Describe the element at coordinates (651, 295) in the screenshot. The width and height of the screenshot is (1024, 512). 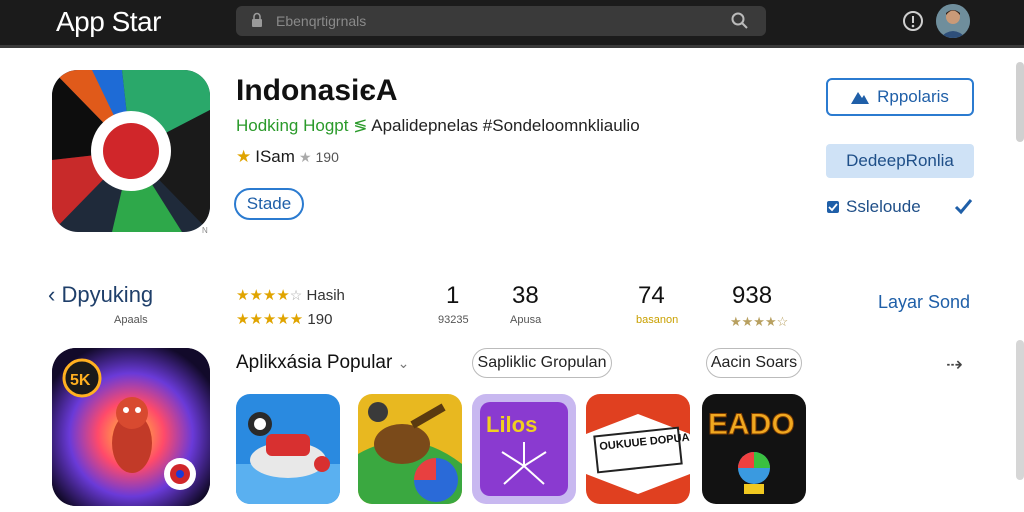
I see `stat-n3: 74` at that location.